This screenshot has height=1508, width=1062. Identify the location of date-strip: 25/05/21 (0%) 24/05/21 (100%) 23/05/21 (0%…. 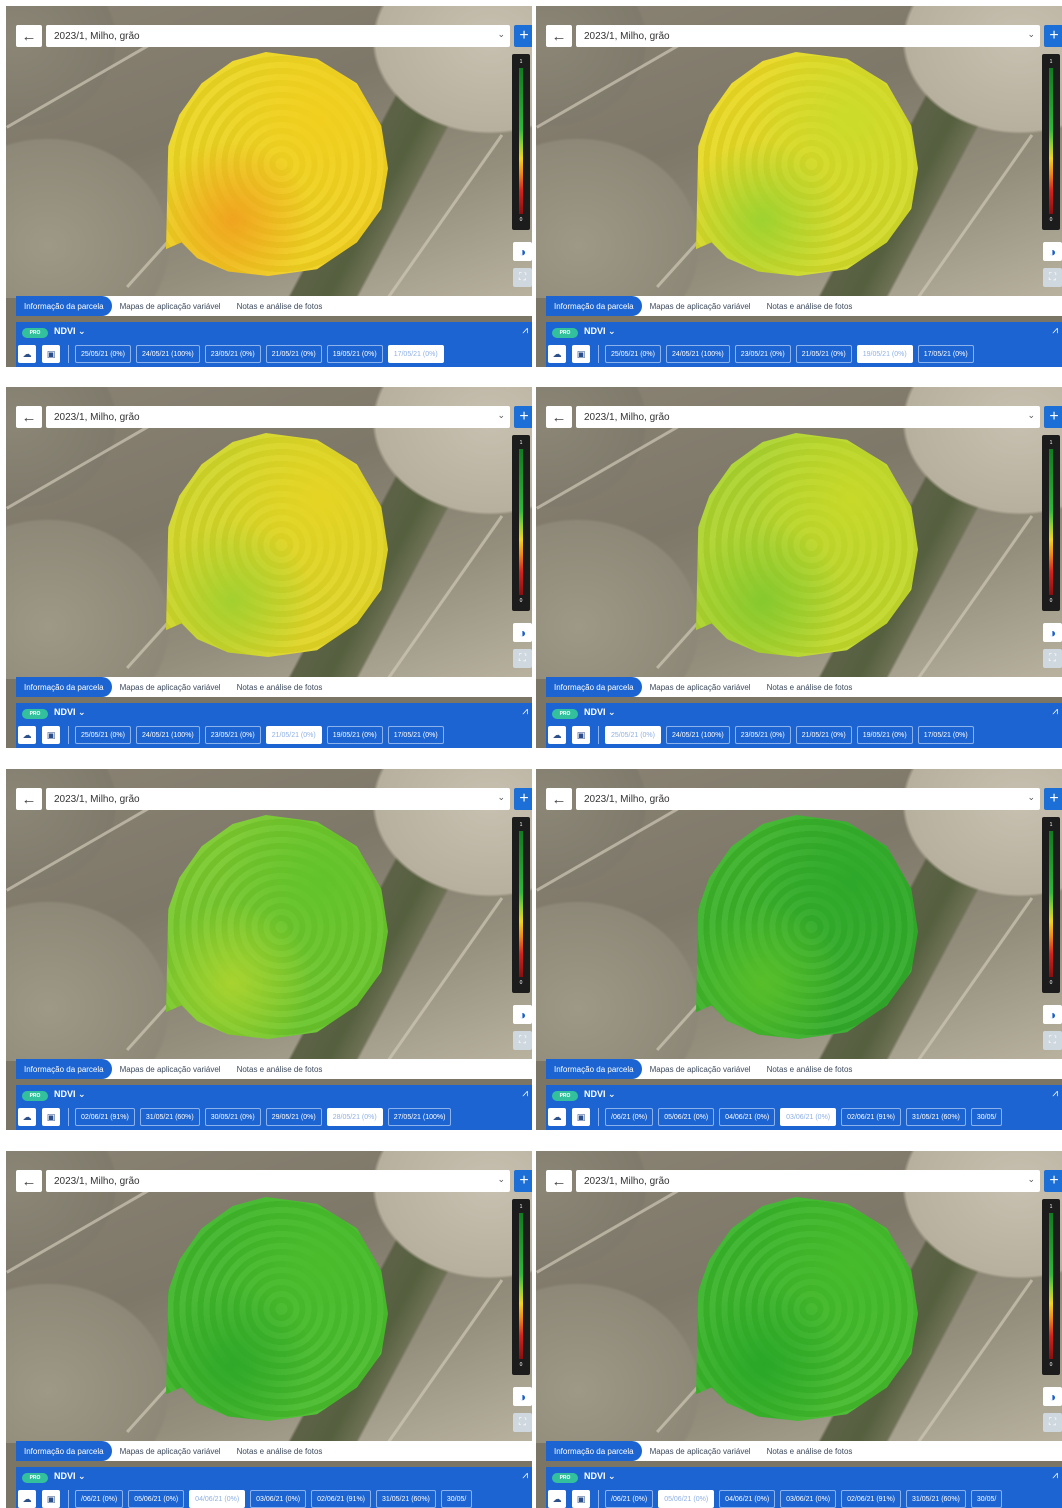
(830, 354).